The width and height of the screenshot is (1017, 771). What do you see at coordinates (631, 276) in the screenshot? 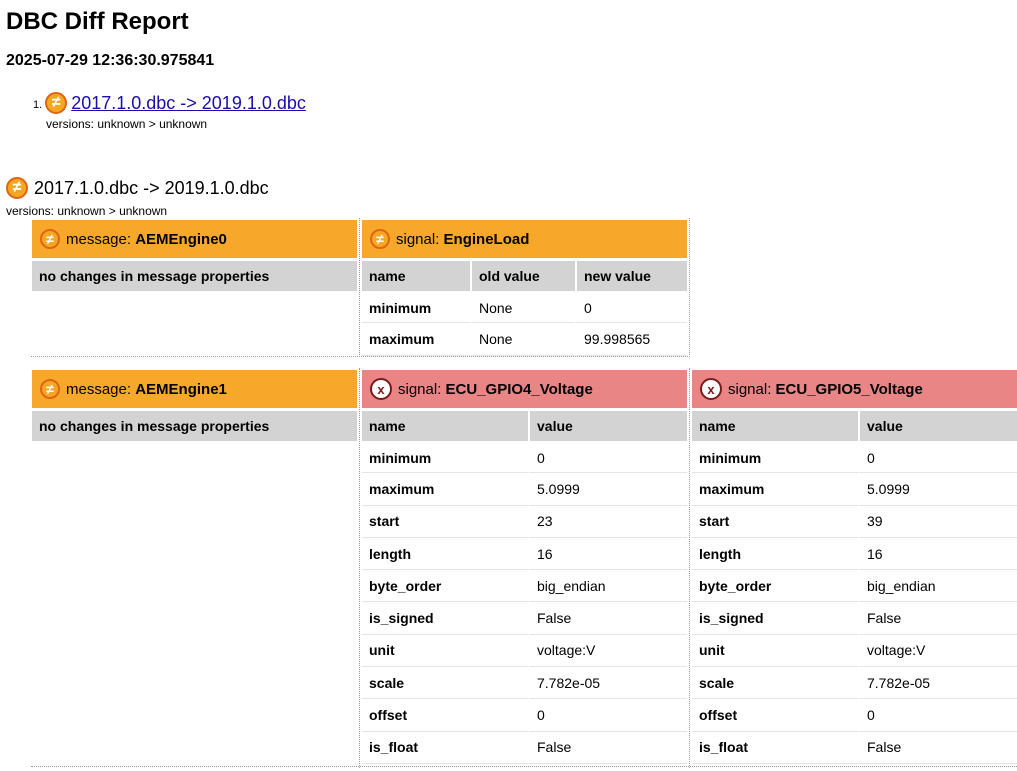
I see `column-header-new-value: new value` at bounding box center [631, 276].